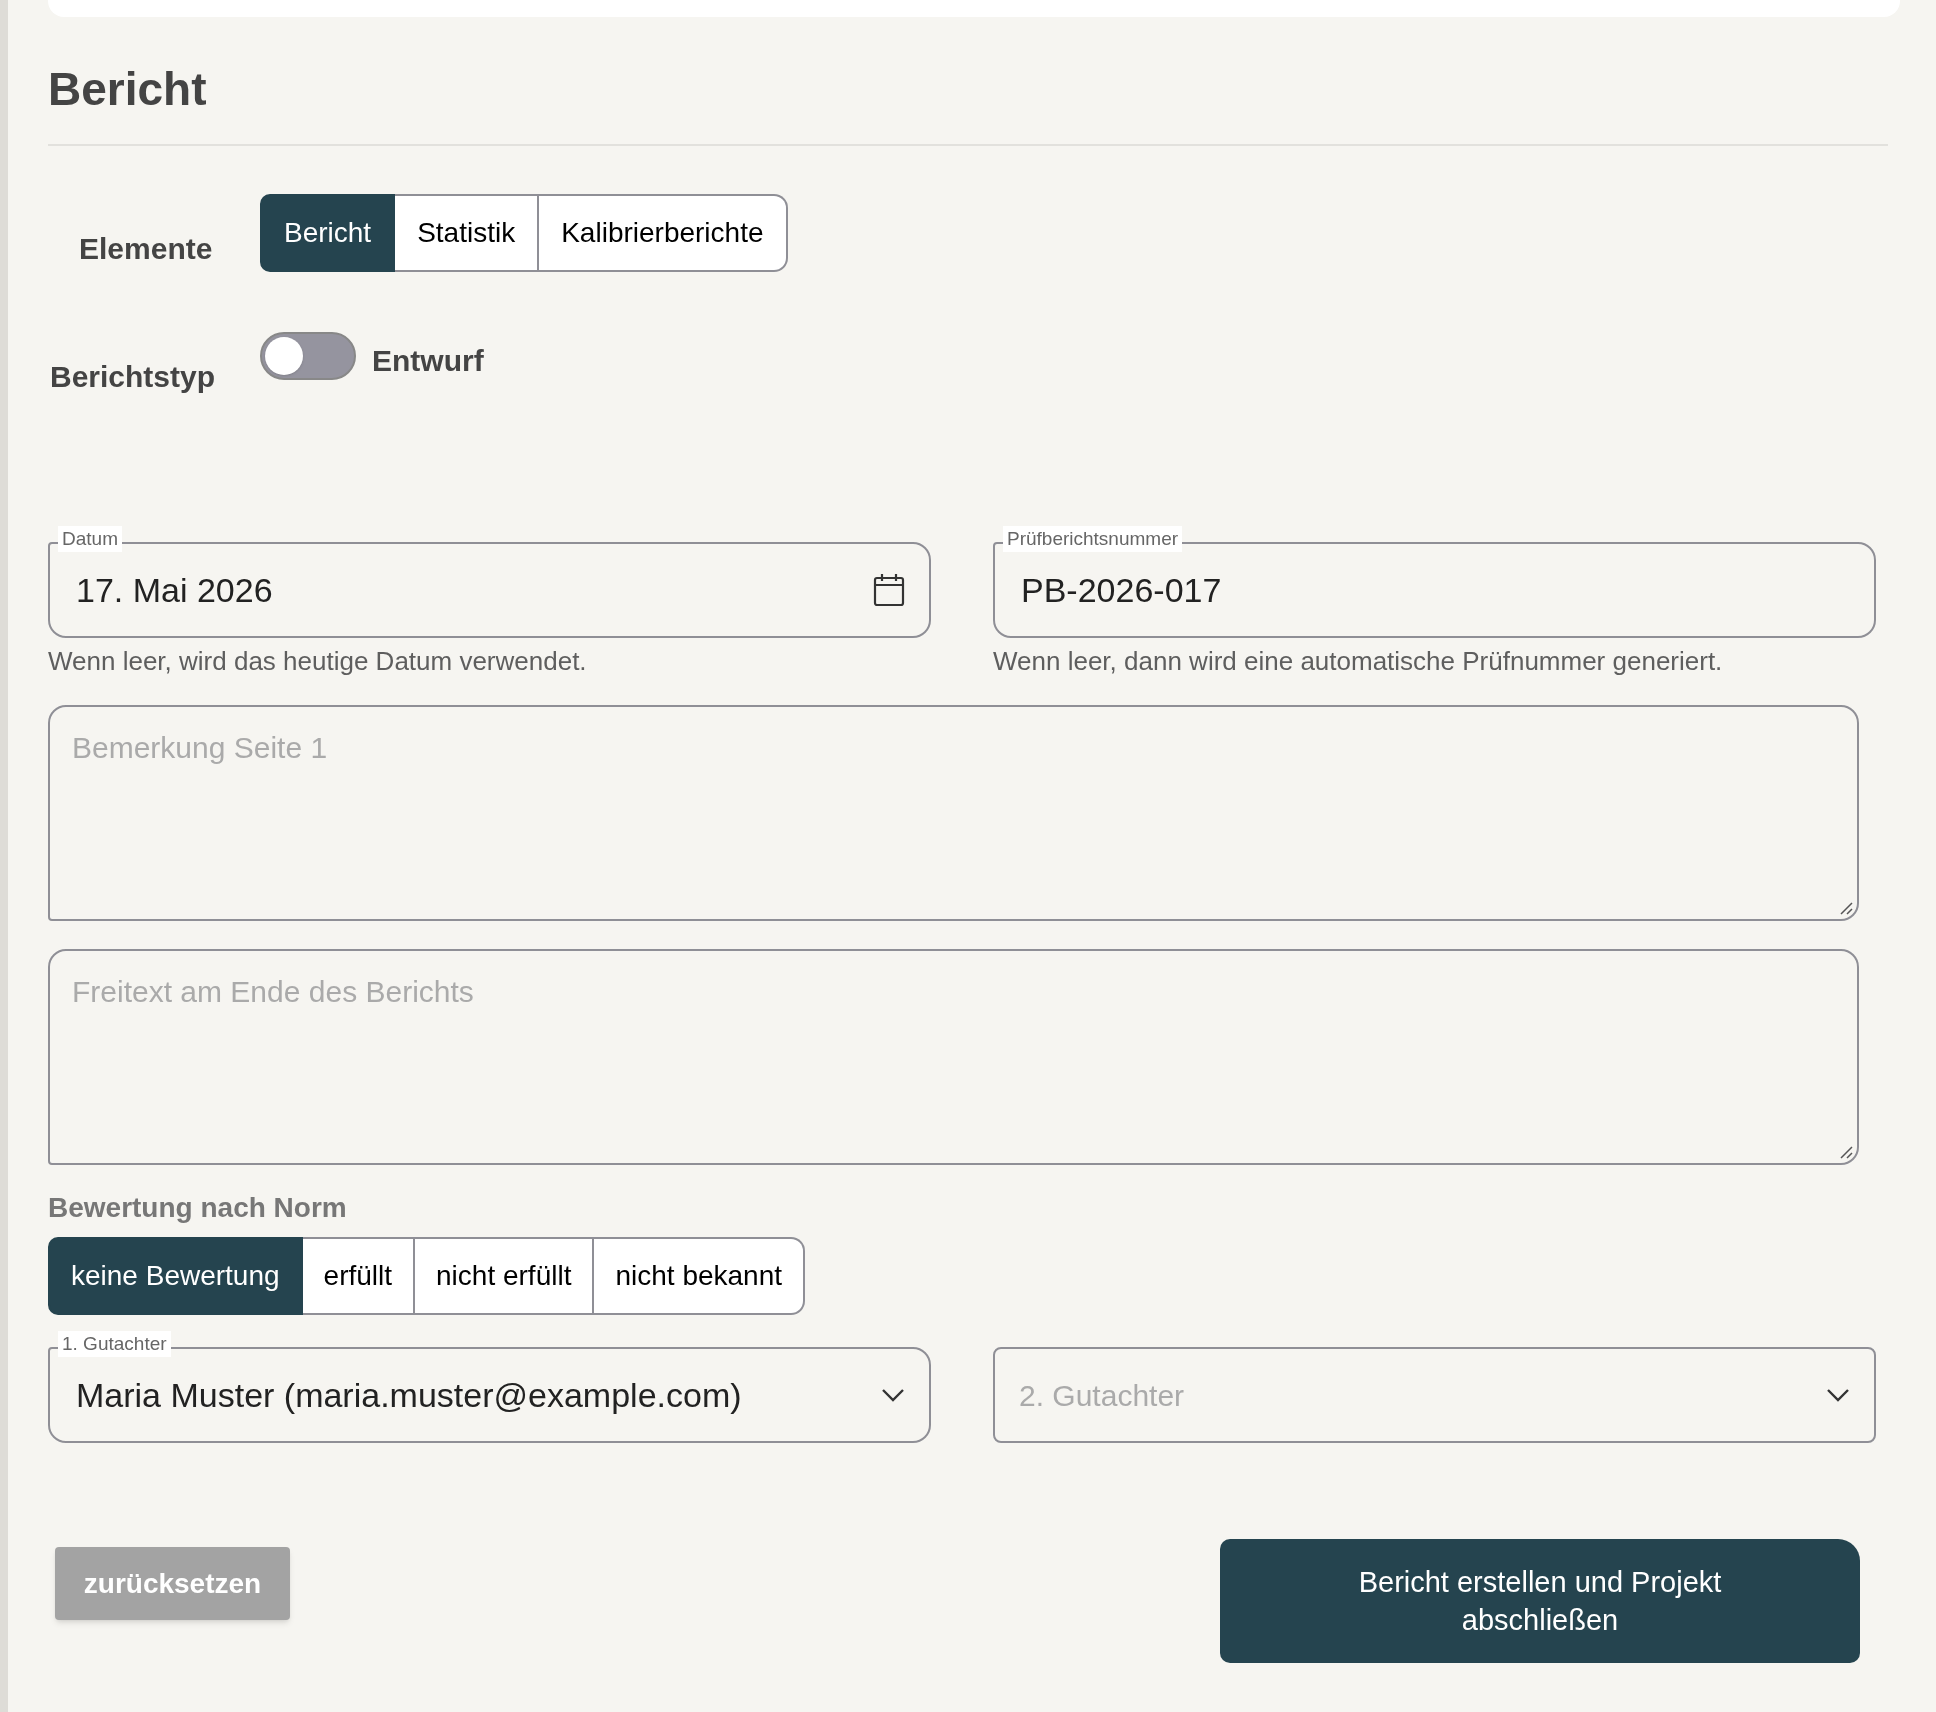 The image size is (1936, 1712). I want to click on section-title: Bericht, so click(128, 89).